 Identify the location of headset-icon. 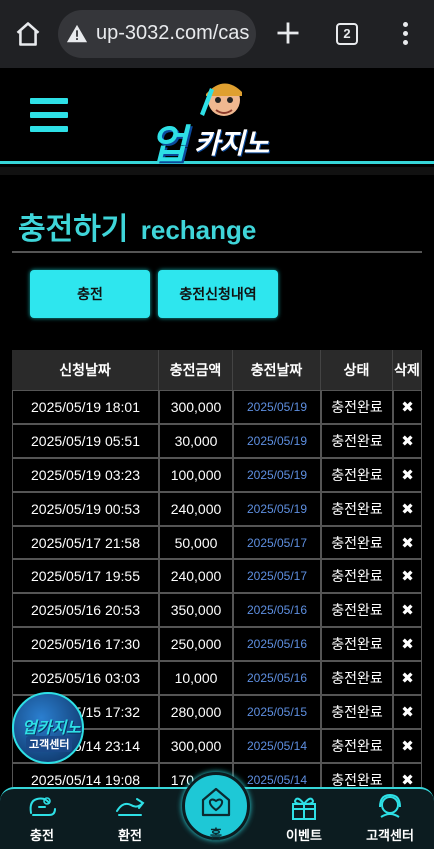
(390, 805).